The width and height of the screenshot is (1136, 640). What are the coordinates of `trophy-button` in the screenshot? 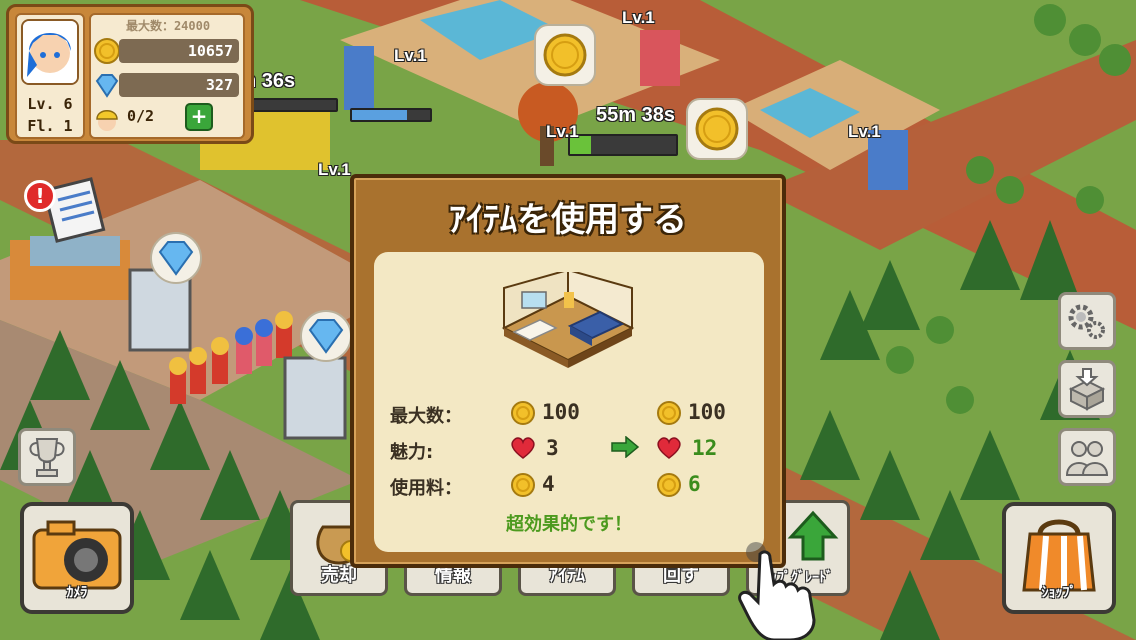 It's located at (47, 457).